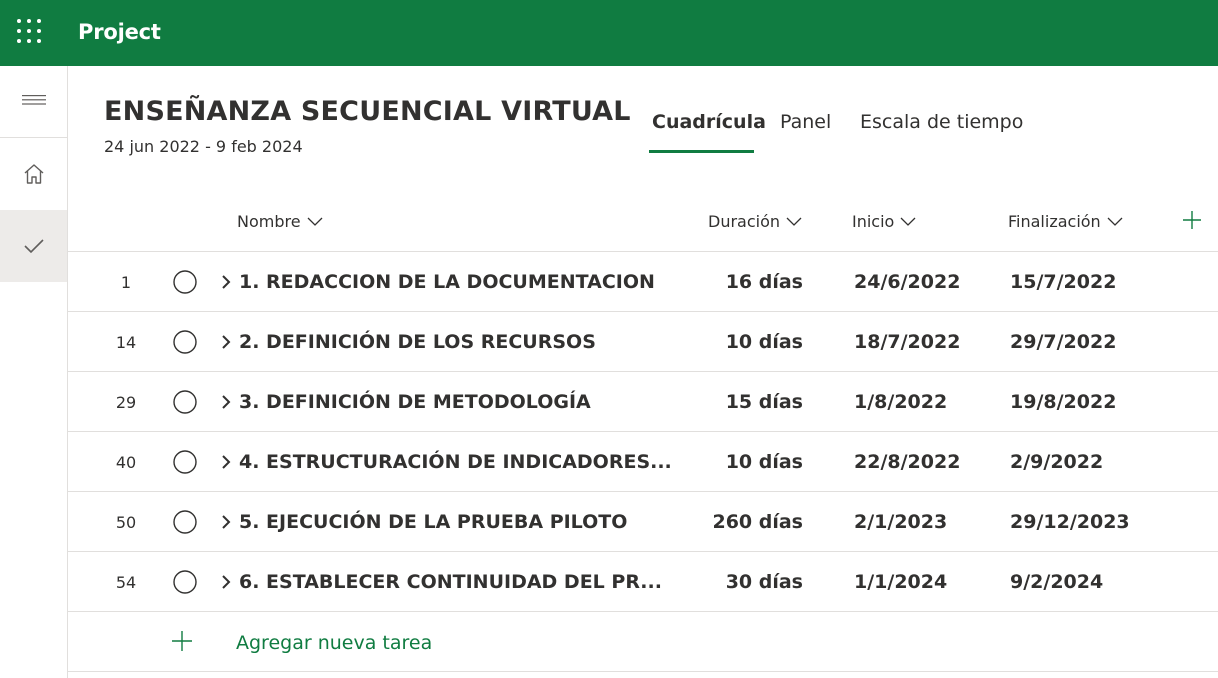  I want to click on add-task-row: Agregar nueva tarea, so click(643, 642).